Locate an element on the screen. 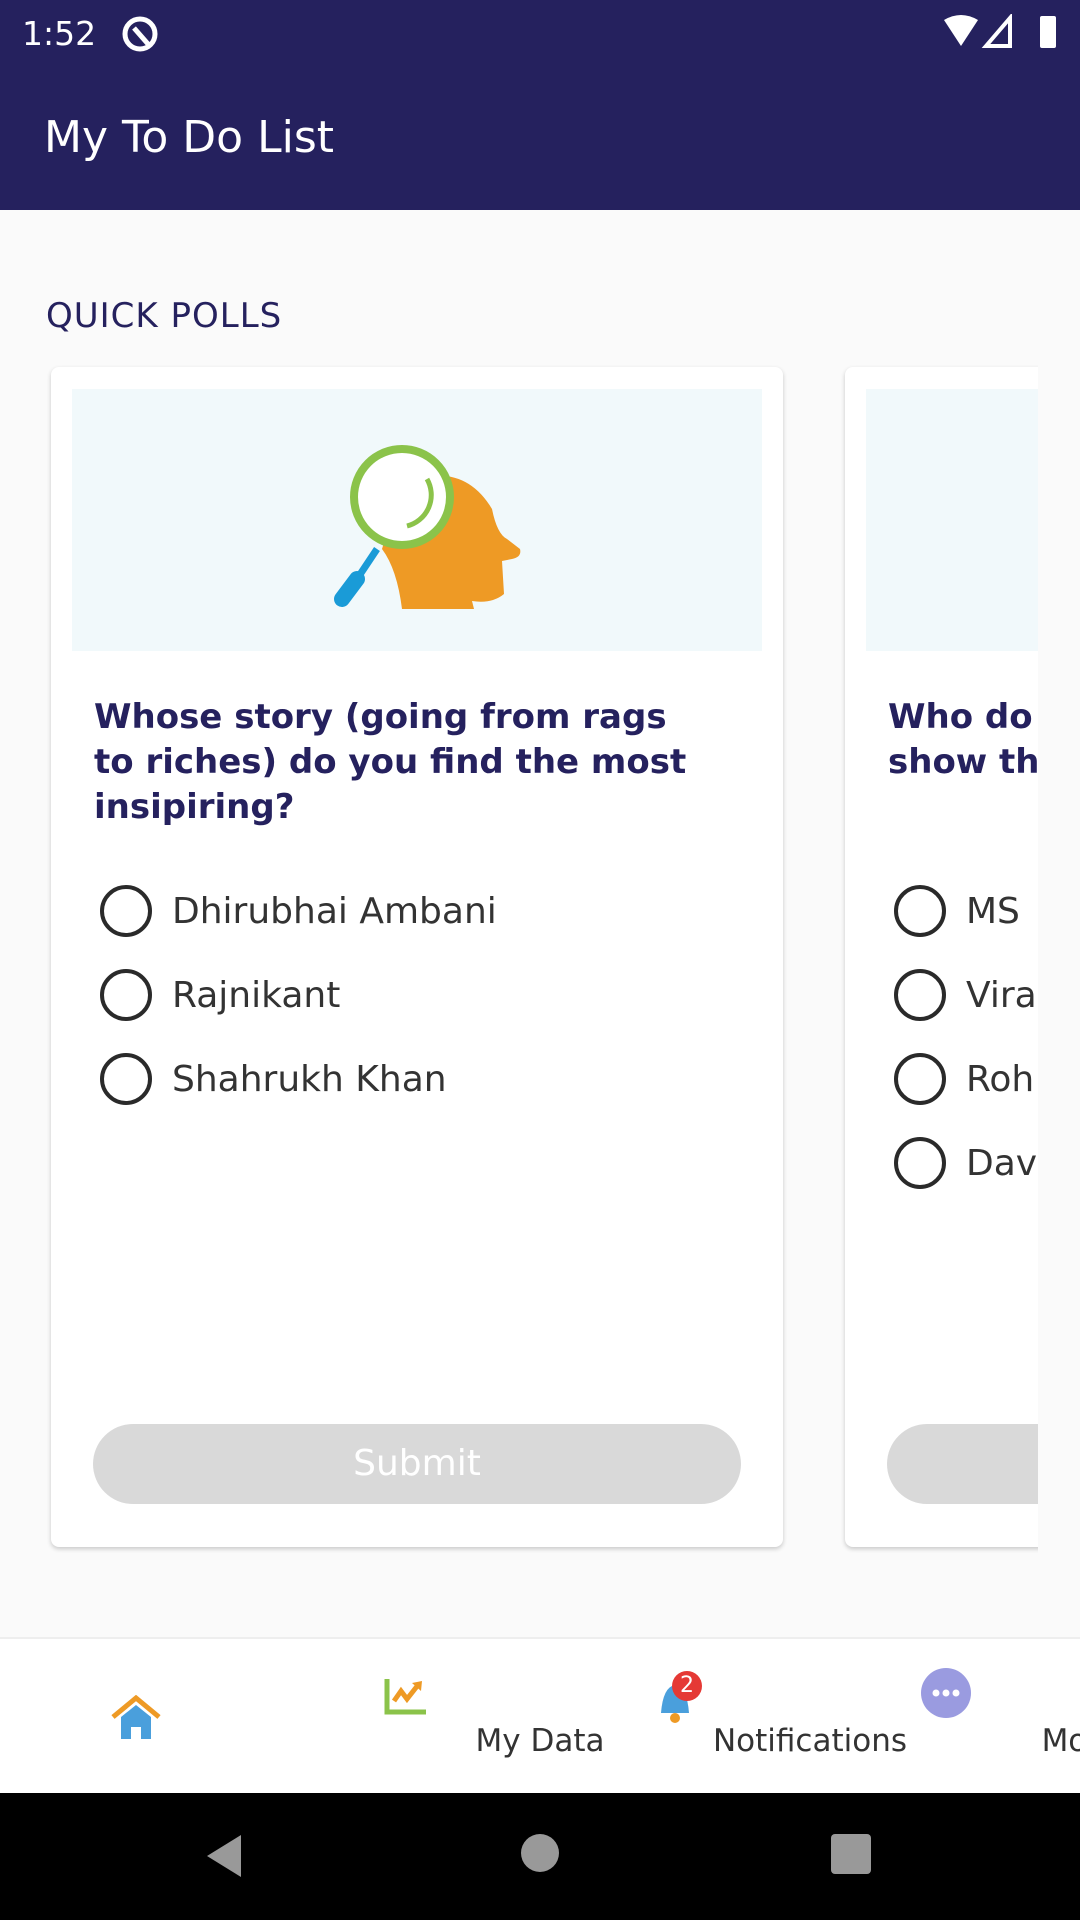 The height and width of the screenshot is (1920, 1080). poll-card: Who do has show the last MS Vira Roh Dav is located at coordinates (941, 957).